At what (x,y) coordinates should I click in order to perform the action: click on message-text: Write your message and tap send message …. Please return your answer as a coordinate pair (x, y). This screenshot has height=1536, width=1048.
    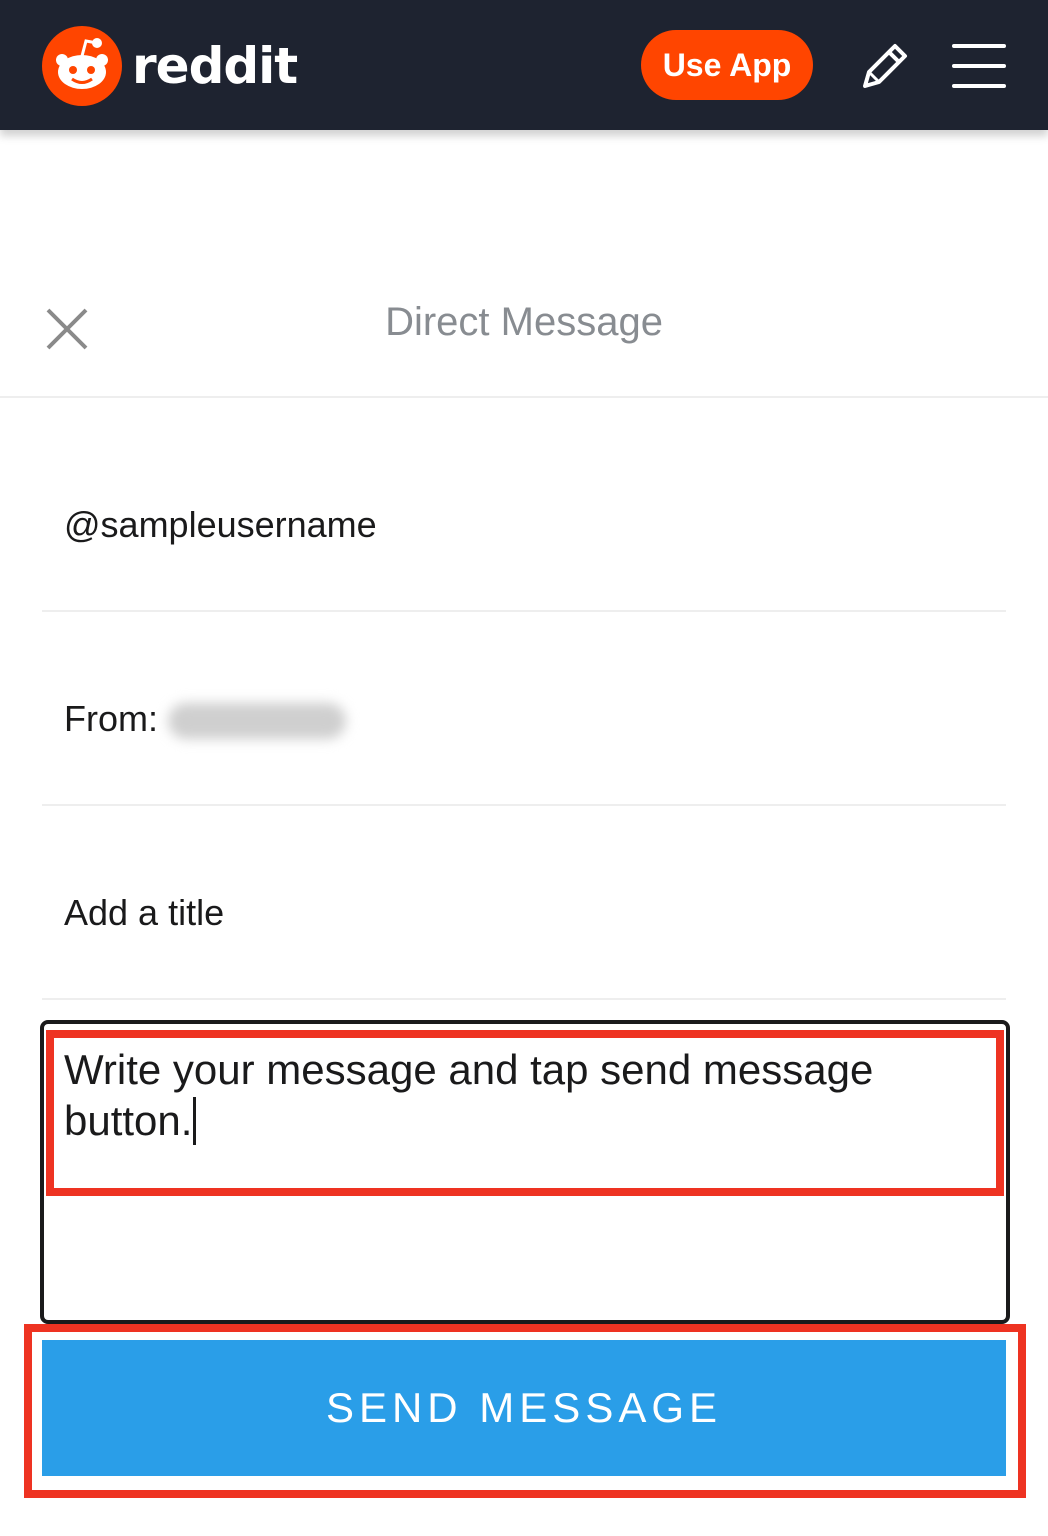
    Looking at the image, I should click on (514, 1095).